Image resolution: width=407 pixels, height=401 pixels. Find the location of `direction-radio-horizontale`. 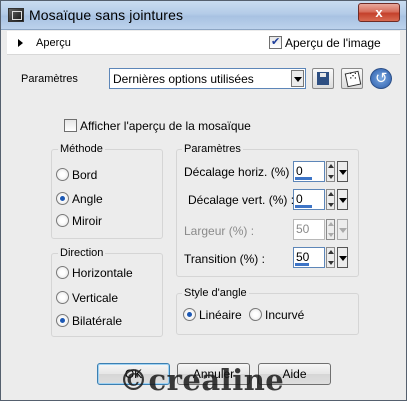

direction-radio-horizontale is located at coordinates (62, 272).